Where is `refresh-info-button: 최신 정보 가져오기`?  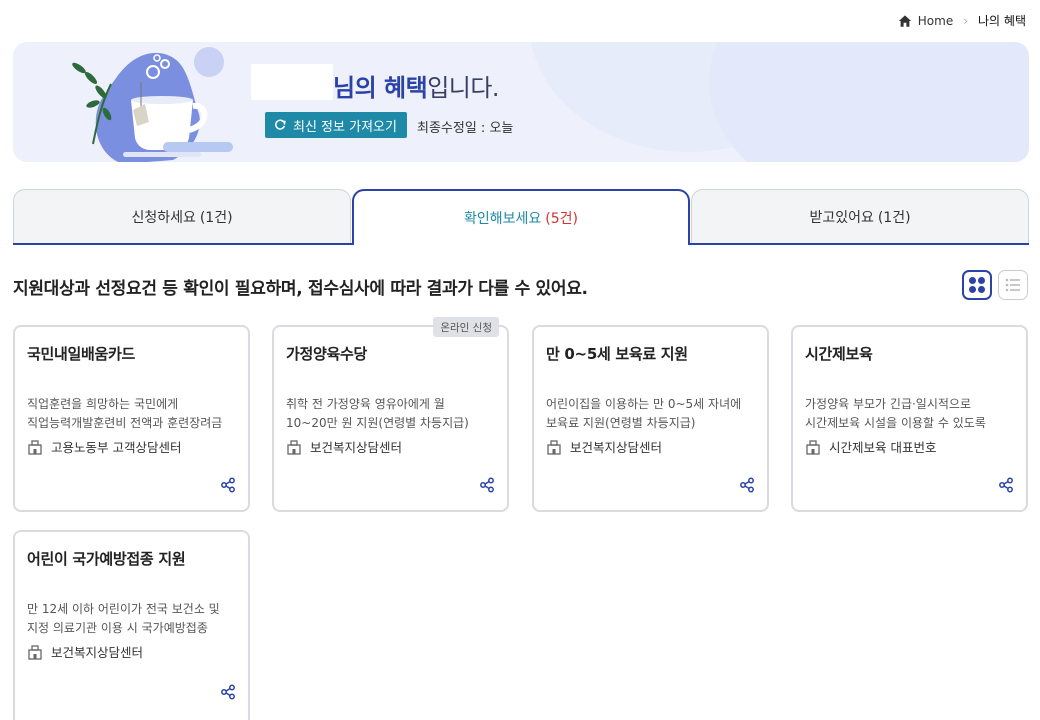
refresh-info-button: 최신 정보 가져오기 is located at coordinates (336, 125).